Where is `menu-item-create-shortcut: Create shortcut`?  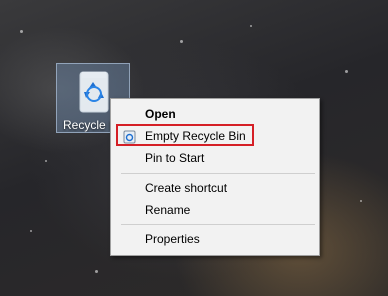 menu-item-create-shortcut: Create shortcut is located at coordinates (215, 188).